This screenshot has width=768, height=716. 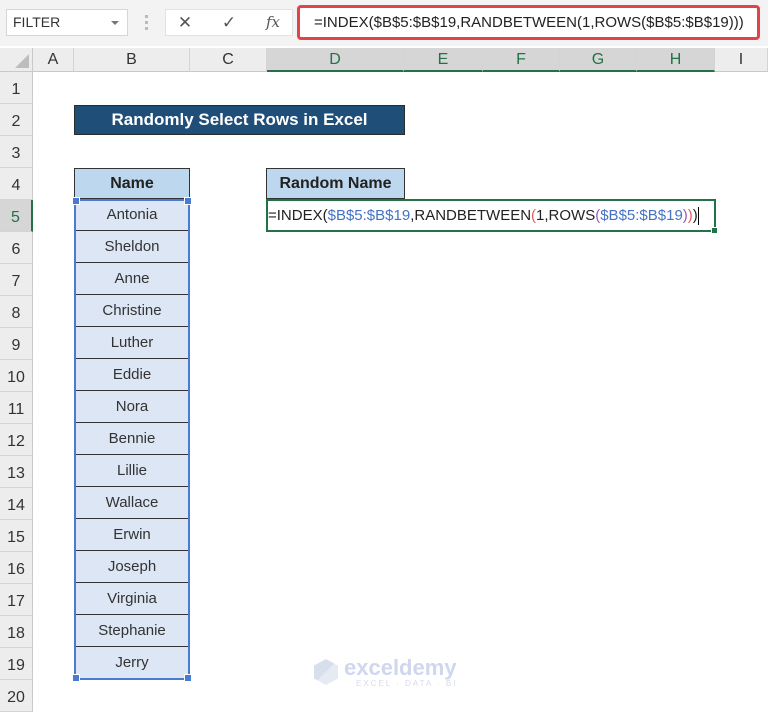 What do you see at coordinates (326, 672) in the screenshot?
I see `exceldemy-logo-icon` at bounding box center [326, 672].